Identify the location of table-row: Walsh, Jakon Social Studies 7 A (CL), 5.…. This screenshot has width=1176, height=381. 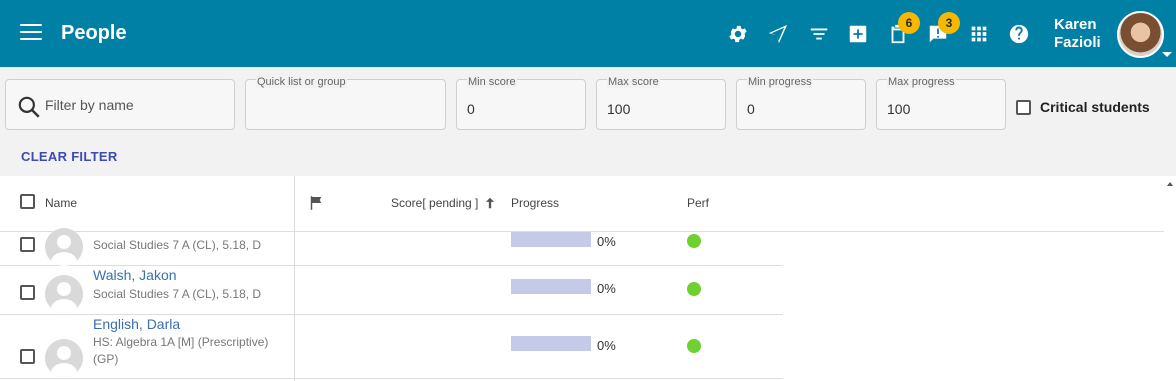
(391, 290).